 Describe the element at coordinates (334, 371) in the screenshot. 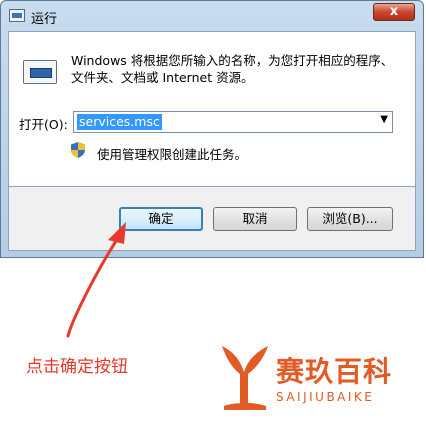

I see `watermark-title: 赛玖百科` at that location.